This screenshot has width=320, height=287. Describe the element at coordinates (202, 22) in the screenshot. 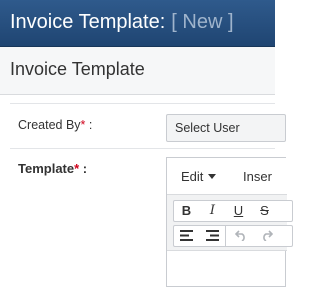

I see `window-title-status: [ New ]` at that location.